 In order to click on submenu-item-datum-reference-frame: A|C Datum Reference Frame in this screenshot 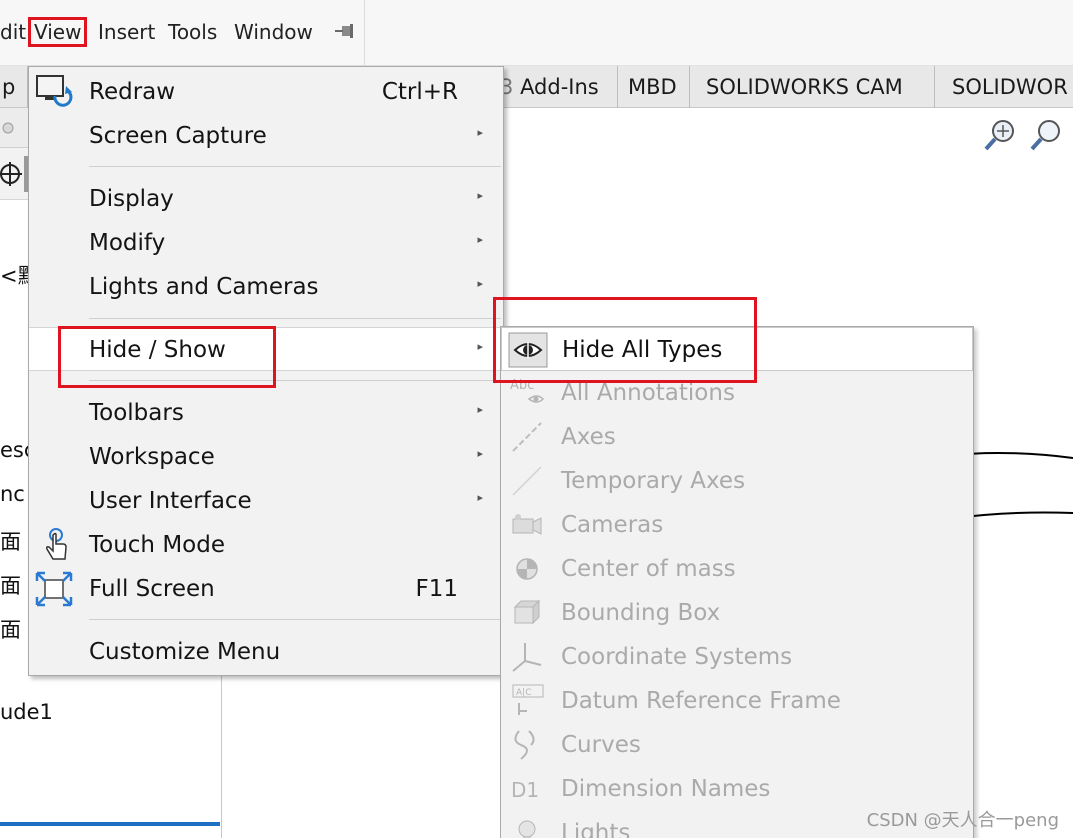, I will do `click(737, 701)`.